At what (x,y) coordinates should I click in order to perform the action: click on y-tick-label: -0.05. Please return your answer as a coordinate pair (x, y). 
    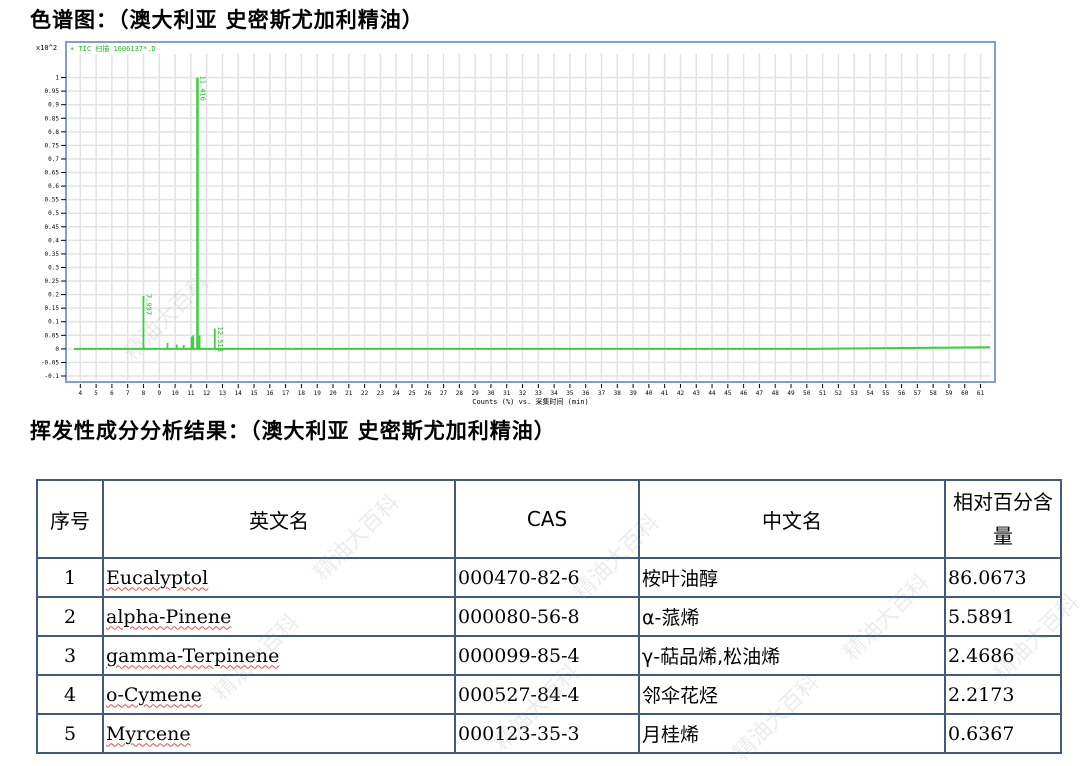
    Looking at the image, I should click on (50, 362).